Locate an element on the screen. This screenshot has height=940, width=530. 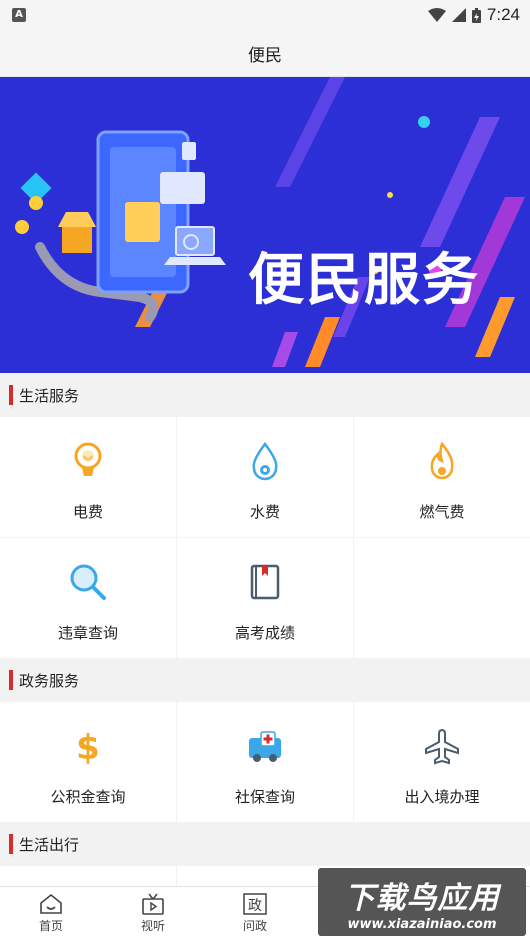
battery-icon is located at coordinates (476, 15).